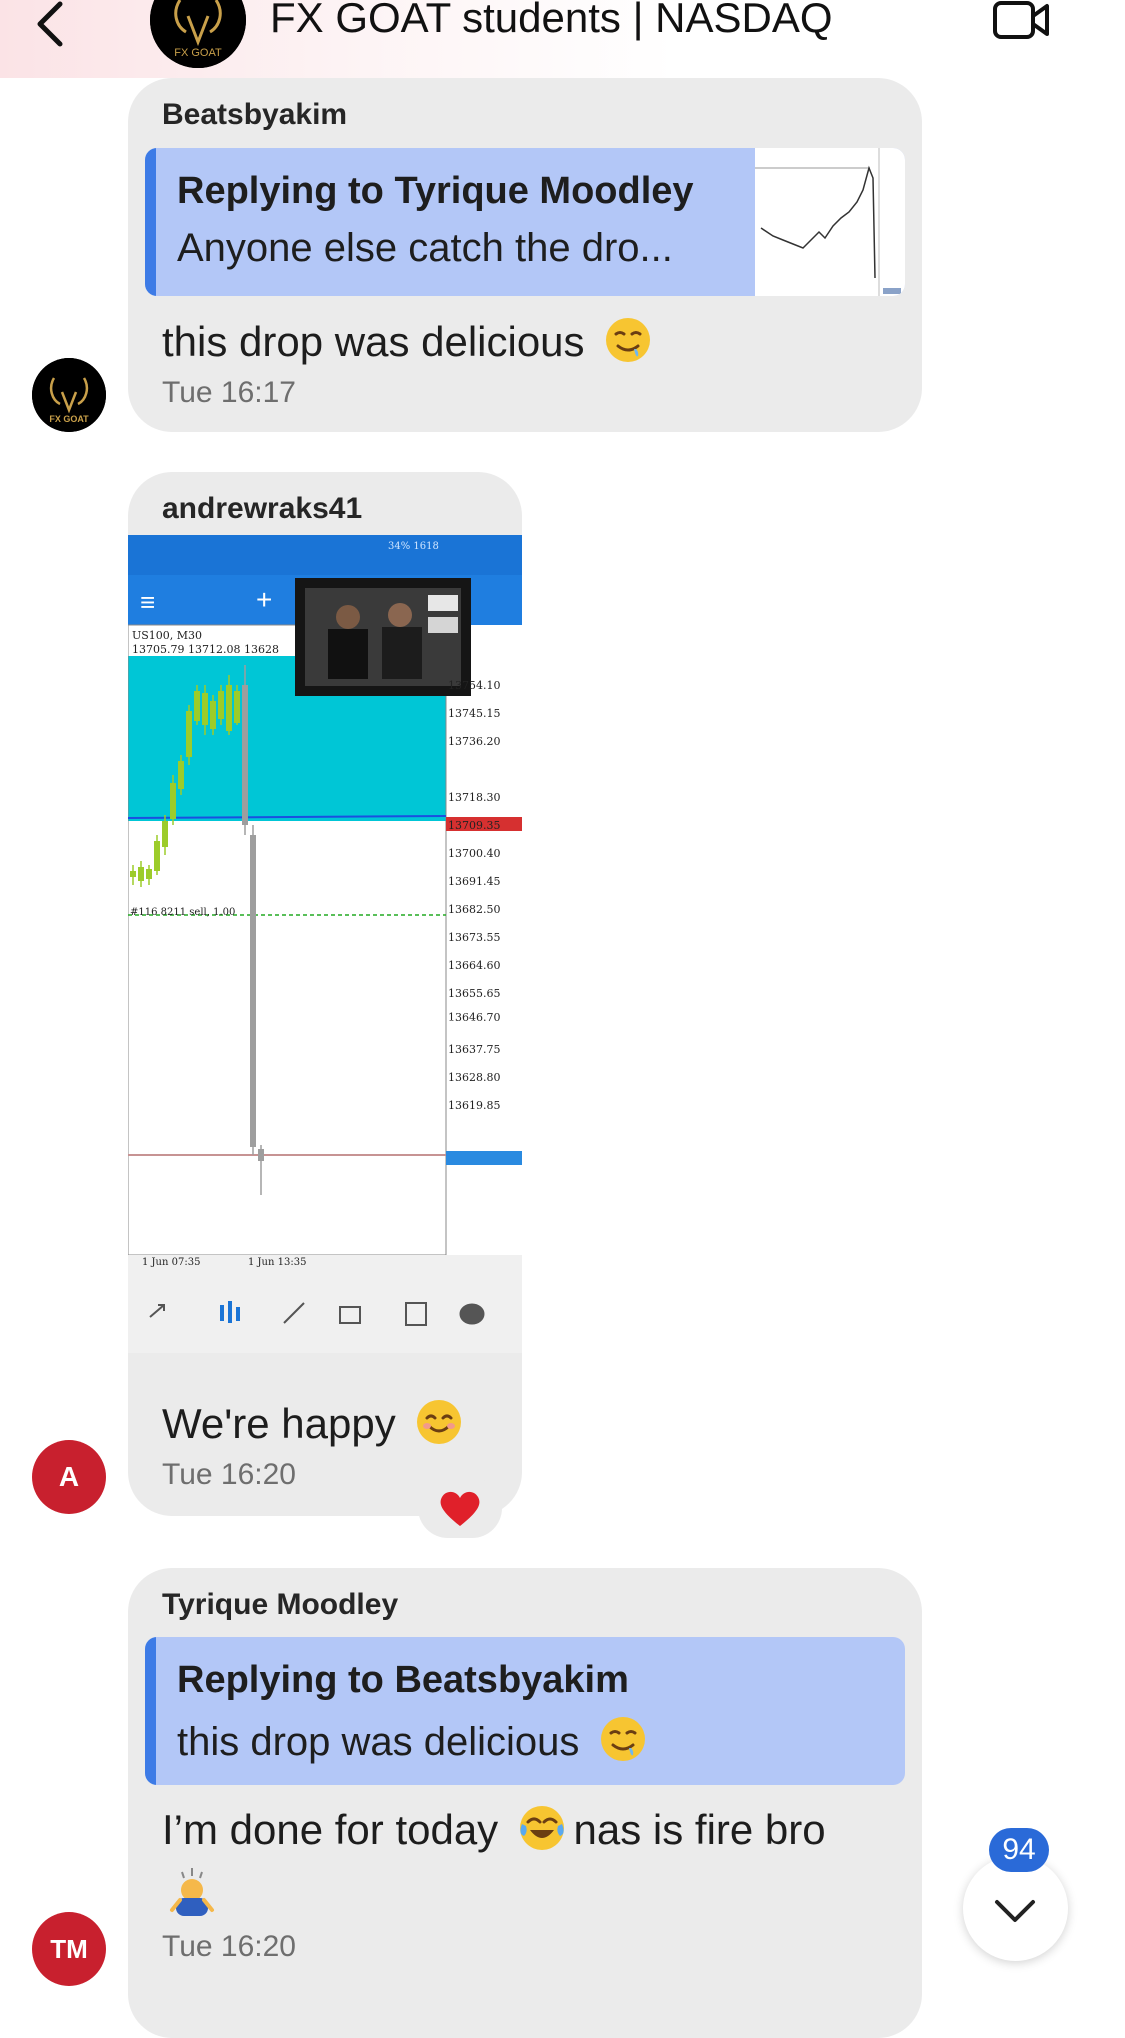 The image size is (1125, 2038). Describe the element at coordinates (474, 937) in the screenshot. I see `price-axis-label: 13673.55` at that location.